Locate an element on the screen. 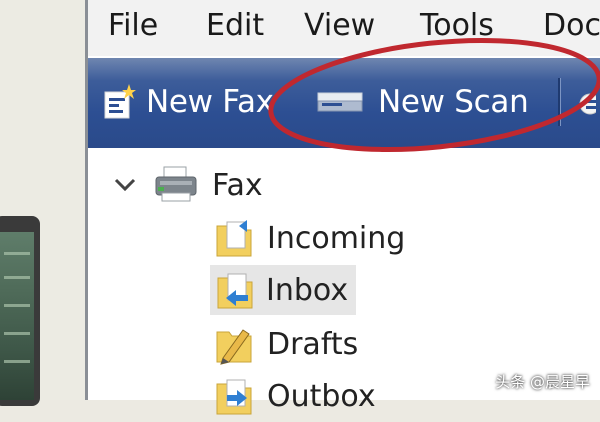 The width and height of the screenshot is (600, 422). new-fax-label: New Fax is located at coordinates (210, 102).